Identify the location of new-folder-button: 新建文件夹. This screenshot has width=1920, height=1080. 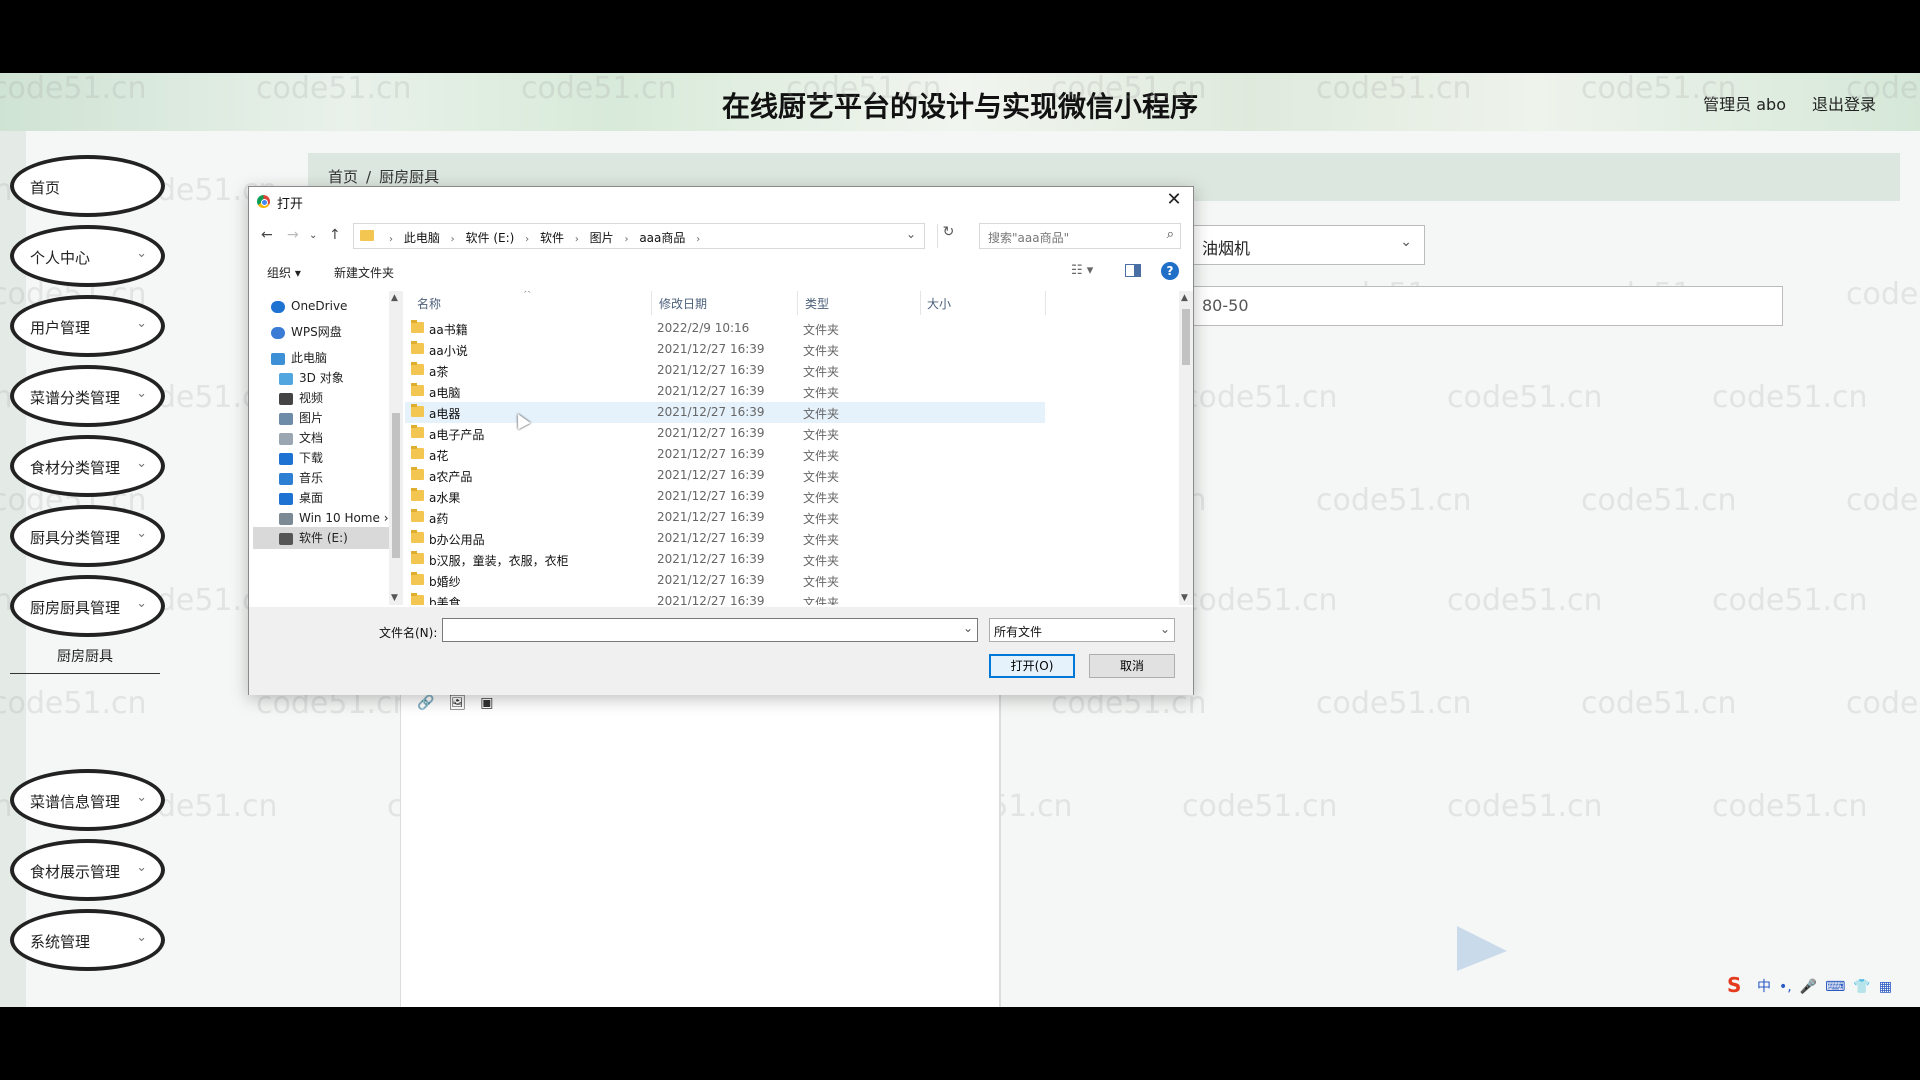
(364, 272).